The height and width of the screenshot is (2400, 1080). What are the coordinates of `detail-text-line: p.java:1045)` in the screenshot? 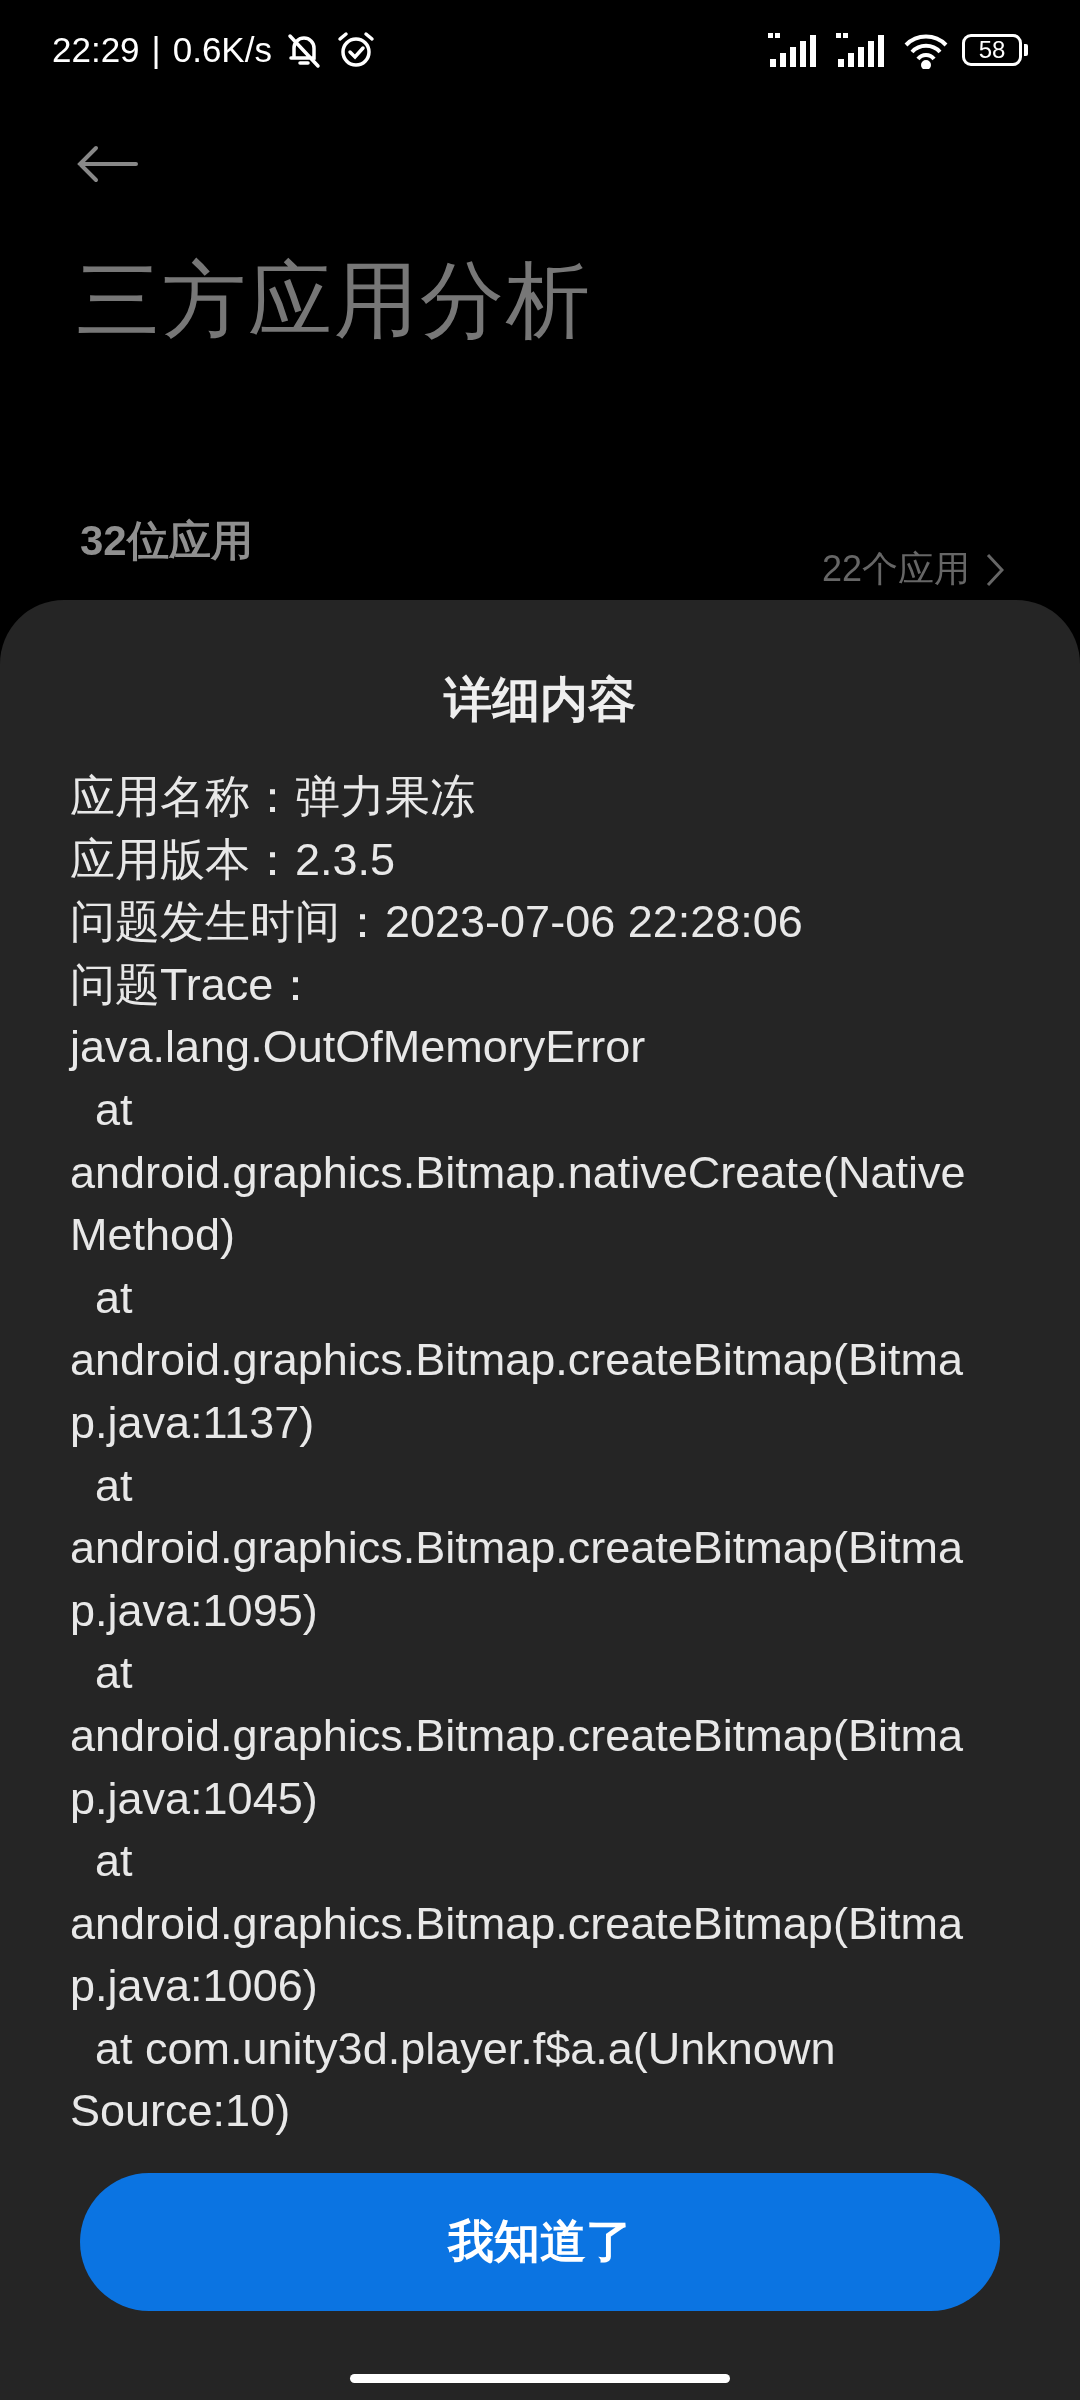 It's located at (194, 1798).